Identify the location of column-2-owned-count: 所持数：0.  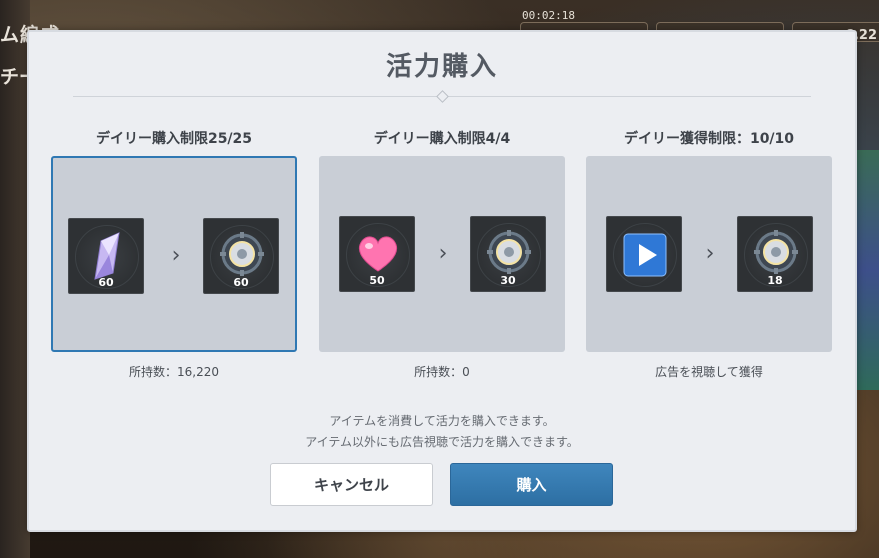
(442, 372).